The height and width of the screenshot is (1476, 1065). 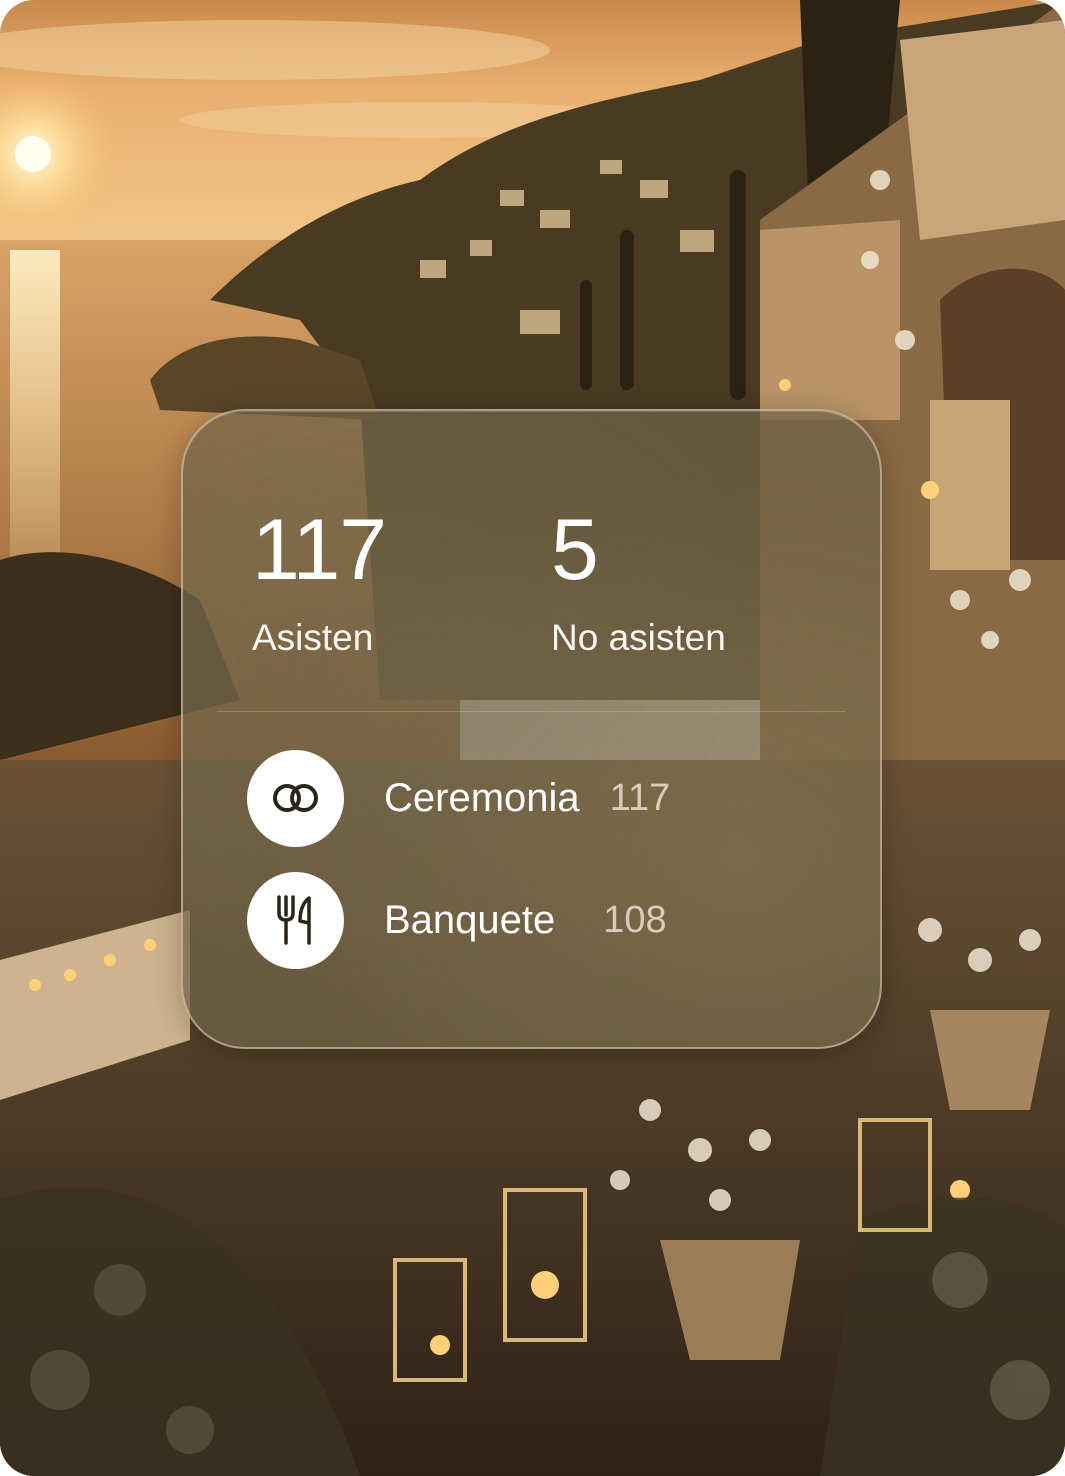 I want to click on event-label: Ceremonia, so click(x=482, y=797).